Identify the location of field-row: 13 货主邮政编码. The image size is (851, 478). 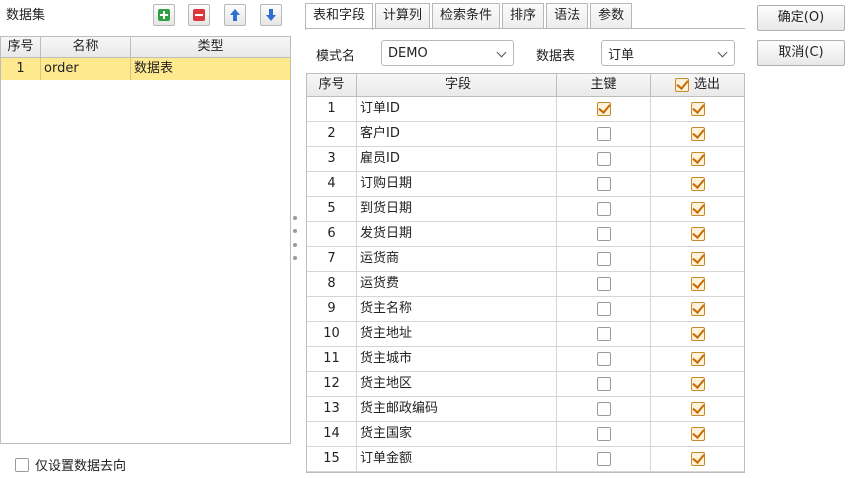
(525, 409).